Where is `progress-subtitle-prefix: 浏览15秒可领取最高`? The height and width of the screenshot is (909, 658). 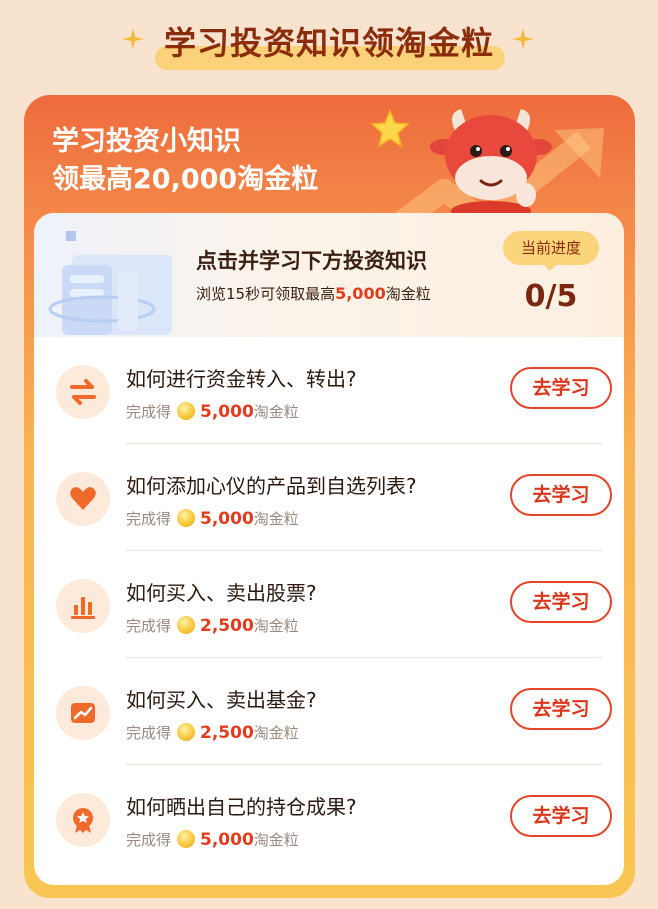
progress-subtitle-prefix: 浏览15秒可领取最高 is located at coordinates (266, 294).